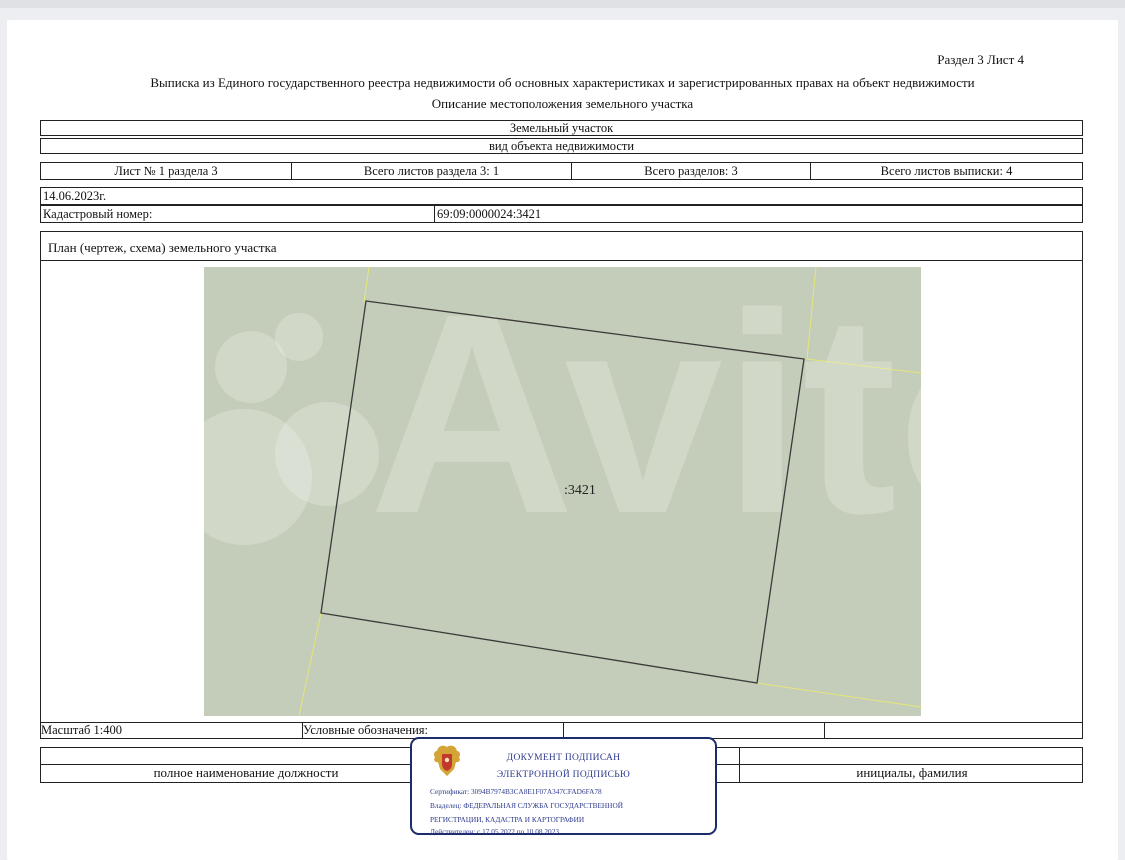  I want to click on stamp-validity: Действителен: с 17.05.2022 по 10.08.2023, so click(494, 831).